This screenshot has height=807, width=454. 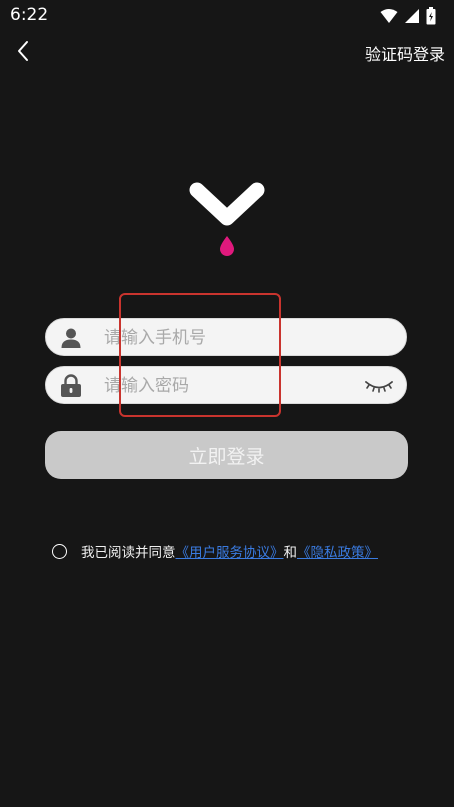 I want to click on status-time: 6:22, so click(x=29, y=15).